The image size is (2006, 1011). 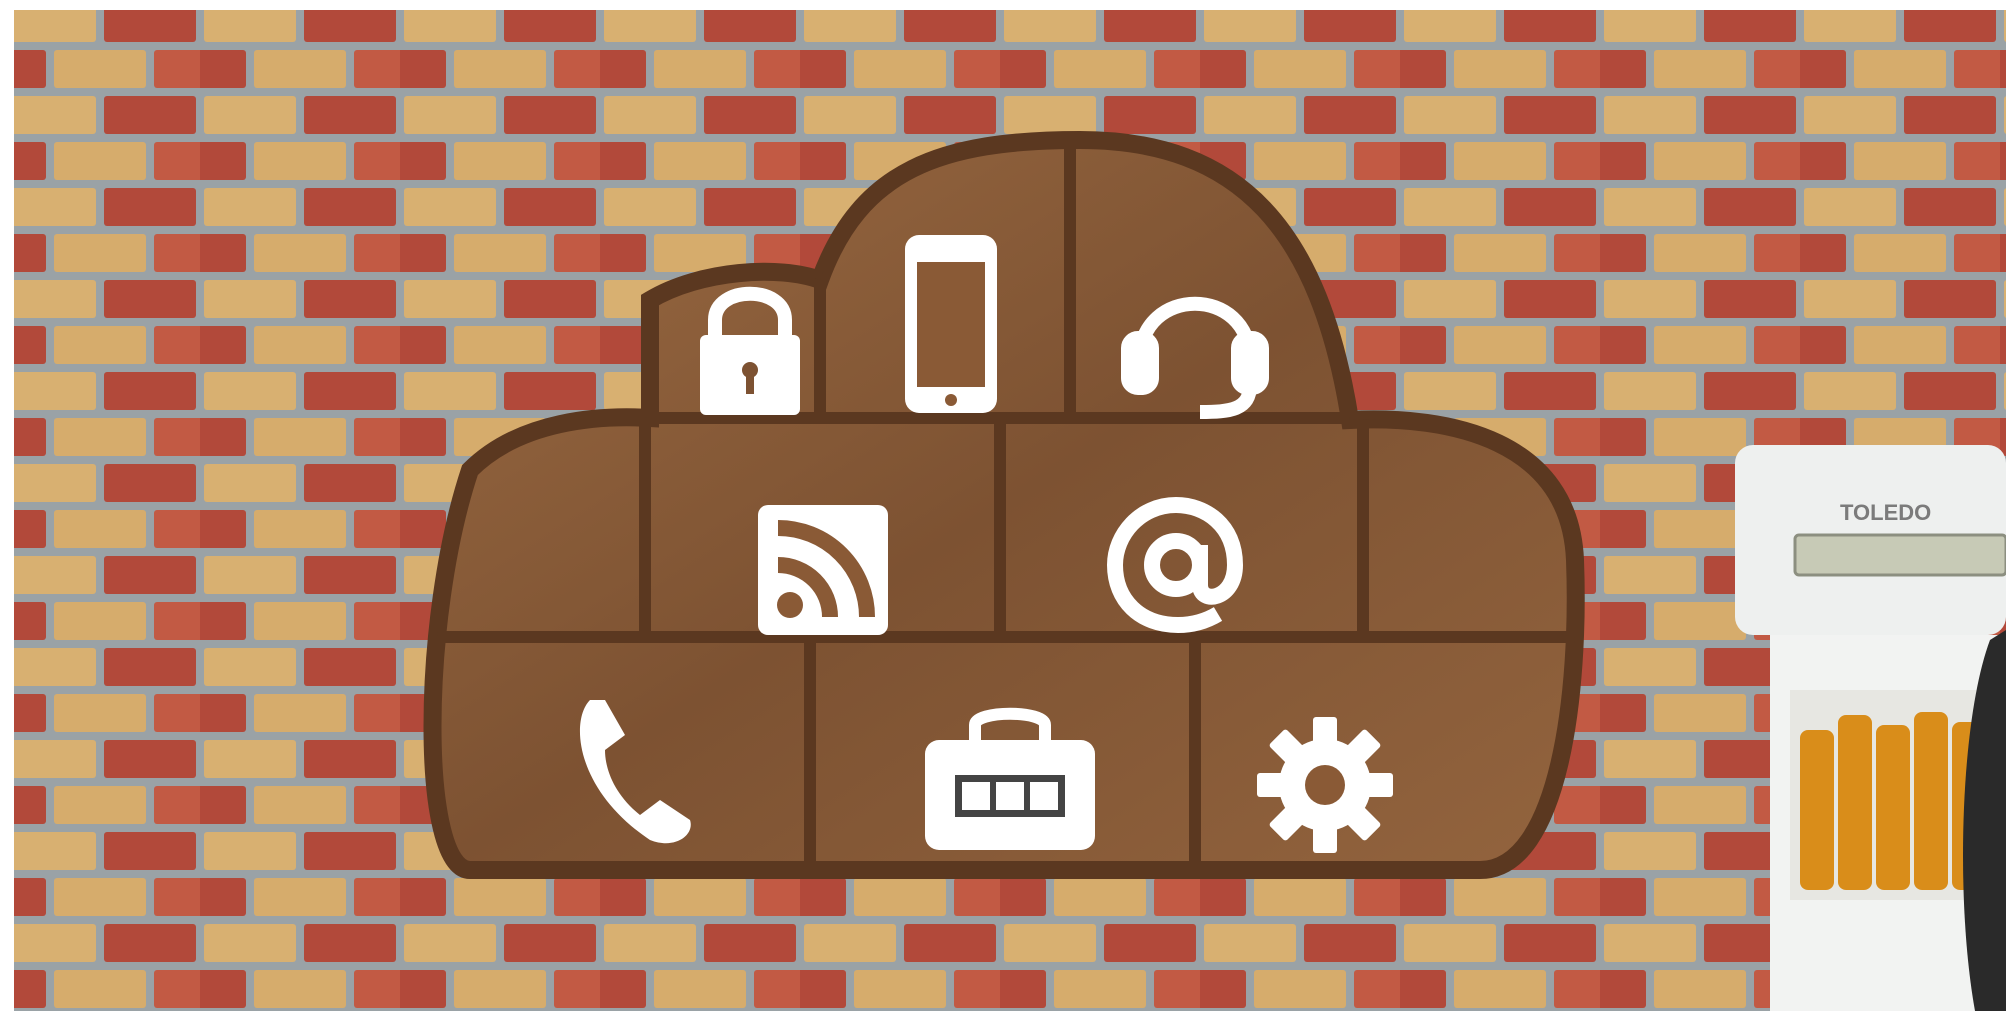 I want to click on coffee-machine: TOLEDO, so click(x=1870, y=728).